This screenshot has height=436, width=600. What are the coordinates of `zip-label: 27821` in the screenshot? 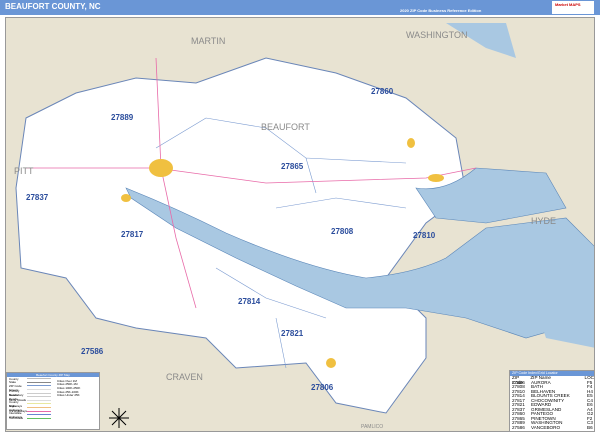 It's located at (292, 333).